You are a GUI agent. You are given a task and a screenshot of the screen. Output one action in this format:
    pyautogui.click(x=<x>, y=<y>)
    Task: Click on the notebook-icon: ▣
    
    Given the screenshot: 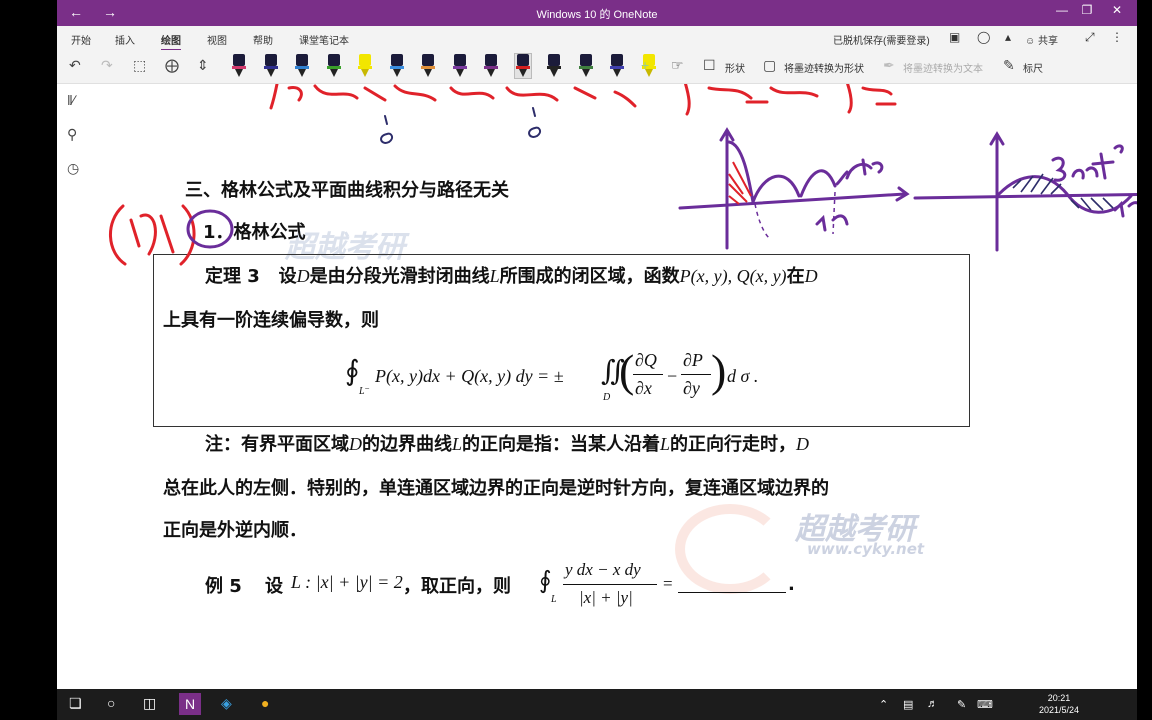 What is the action you would take?
    pyautogui.click(x=954, y=37)
    